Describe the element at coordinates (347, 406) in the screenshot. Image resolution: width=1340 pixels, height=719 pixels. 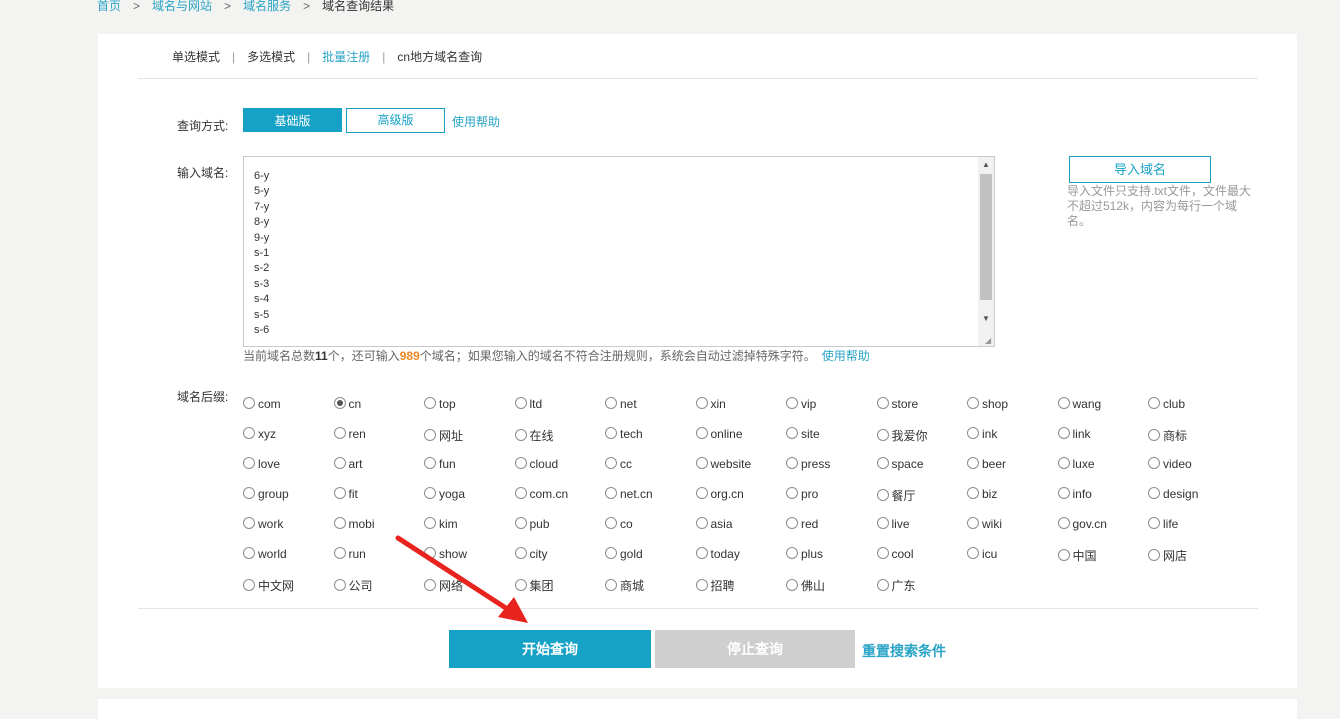
I see `suffix-option: cn` at that location.